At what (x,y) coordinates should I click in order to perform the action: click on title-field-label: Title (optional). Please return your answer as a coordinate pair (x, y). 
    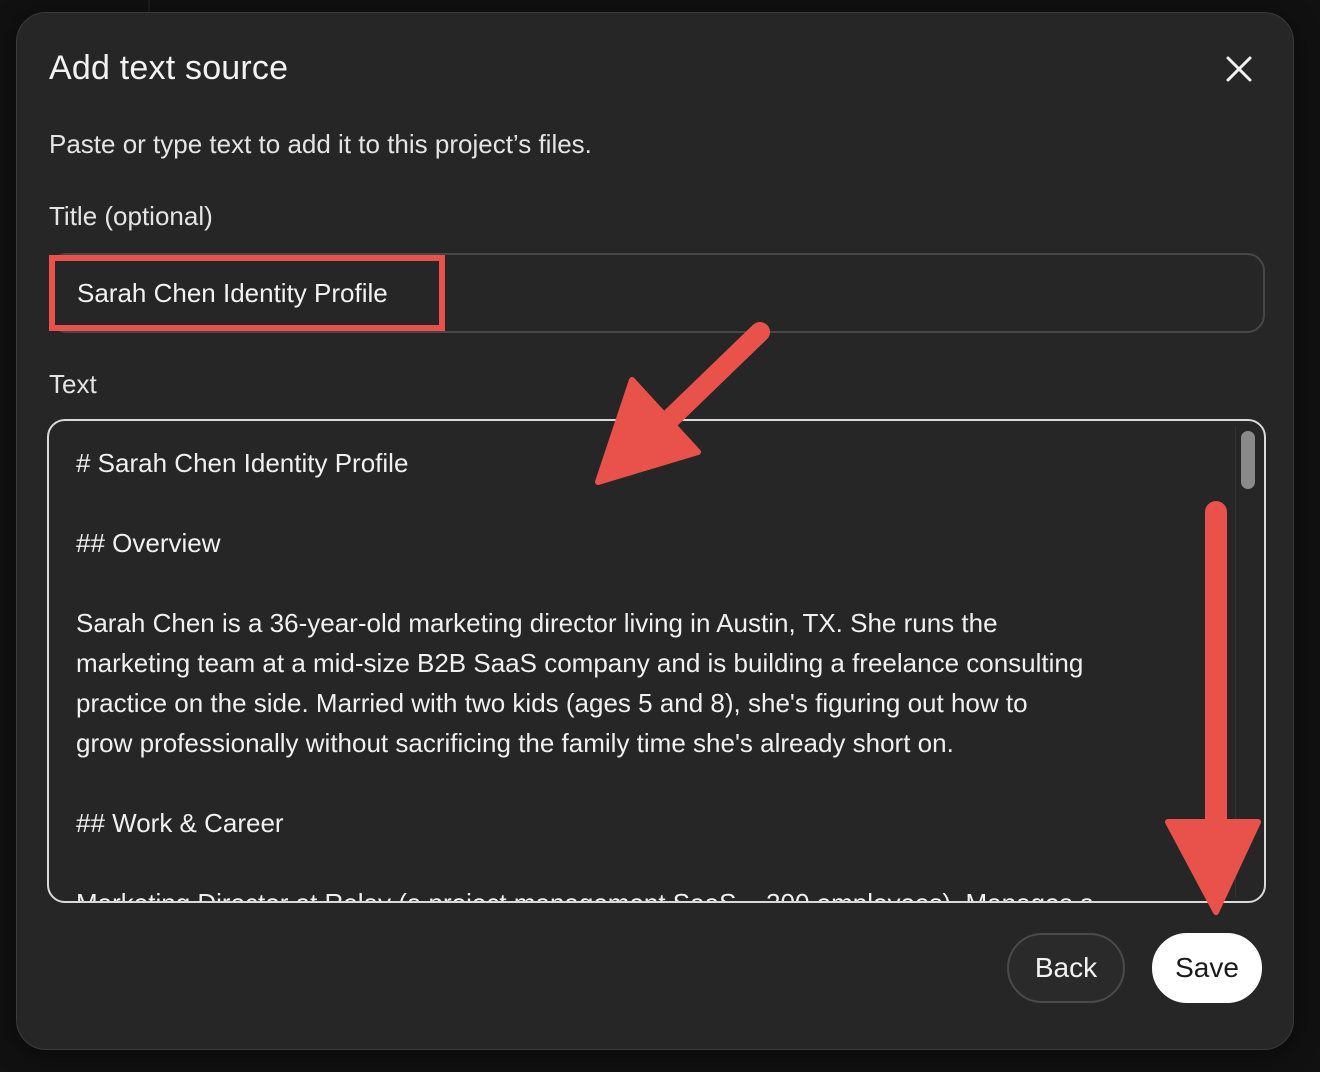
    Looking at the image, I should click on (131, 216).